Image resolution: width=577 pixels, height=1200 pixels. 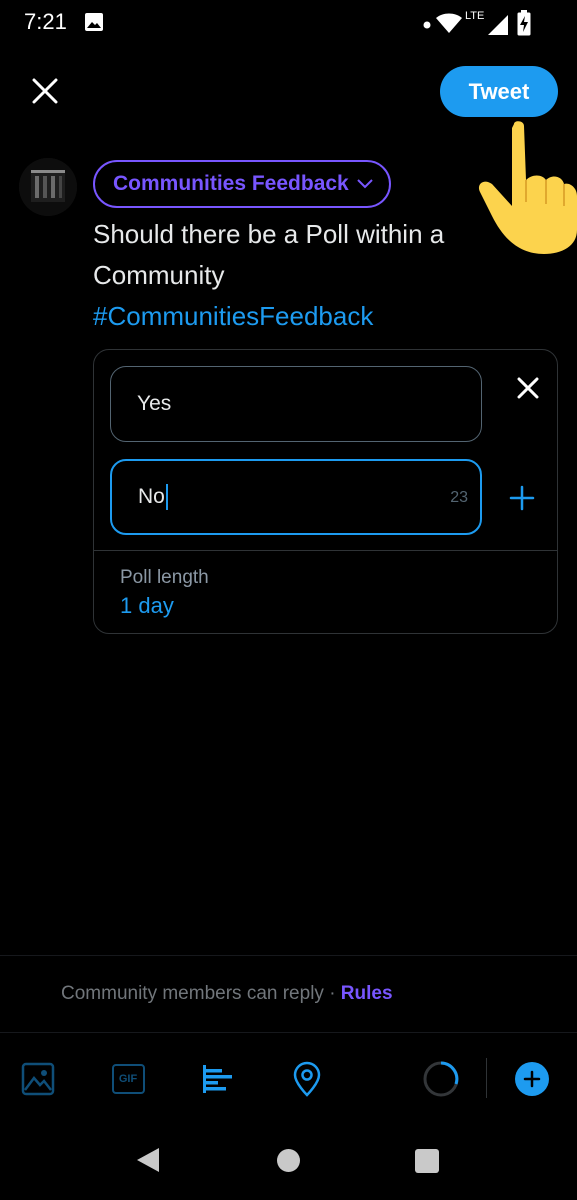 What do you see at coordinates (147, 606) in the screenshot?
I see `poll-length-selector: 1 day` at bounding box center [147, 606].